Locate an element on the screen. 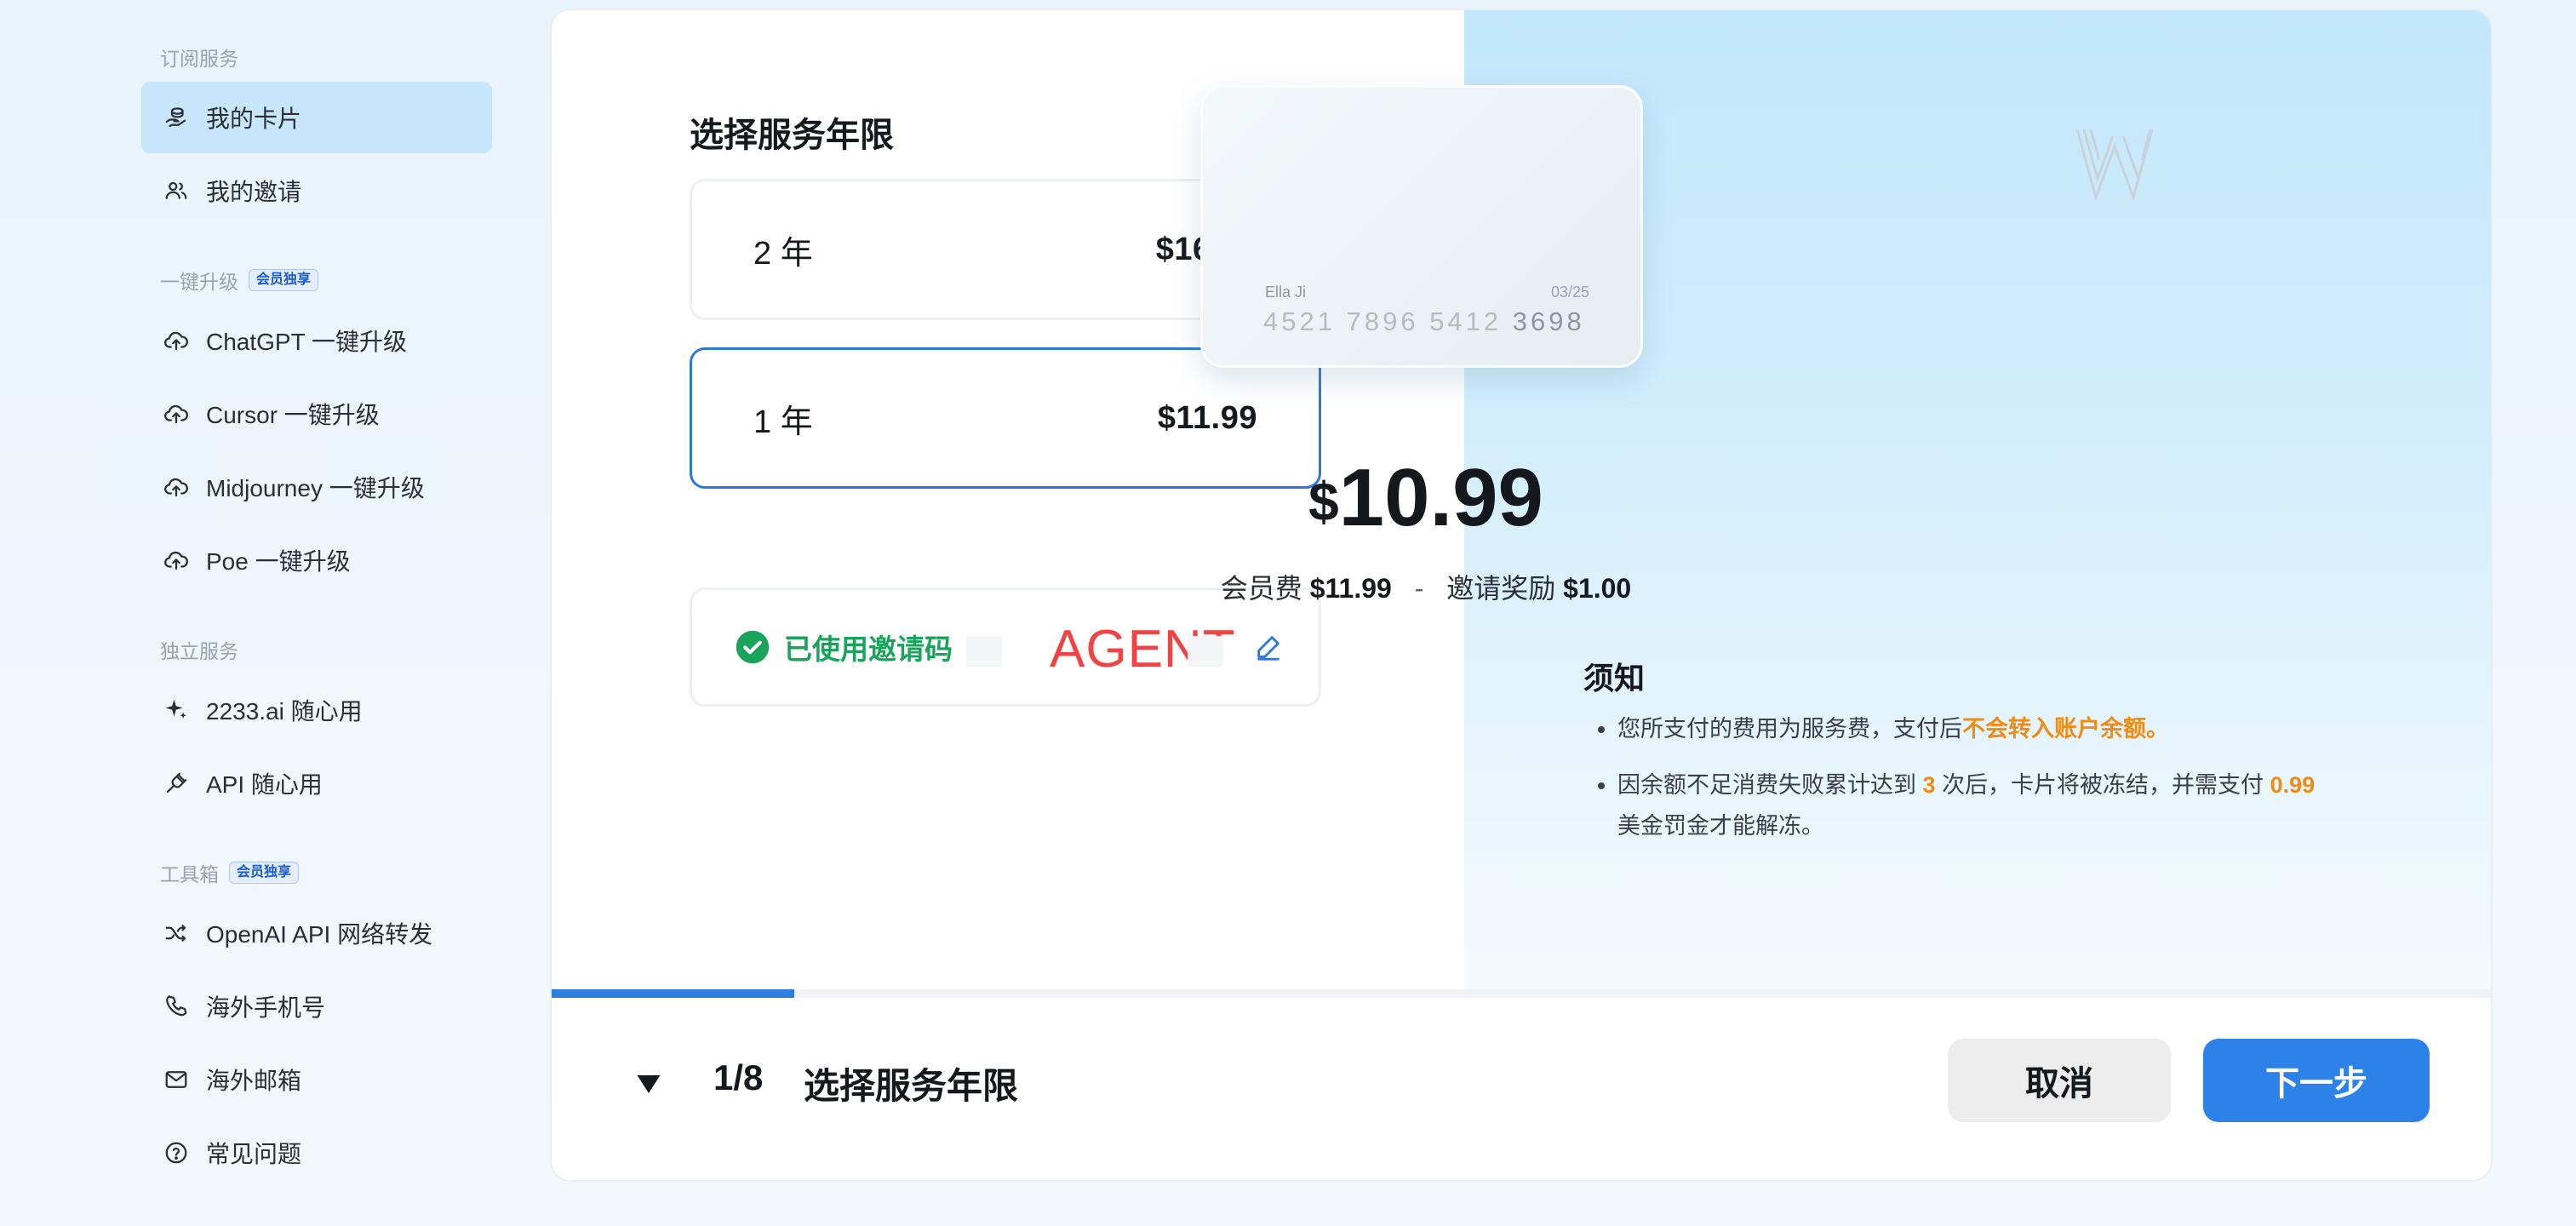 The width and height of the screenshot is (2576, 1226). sidebar-item-faq: 常见问题 is located at coordinates (317, 1153).